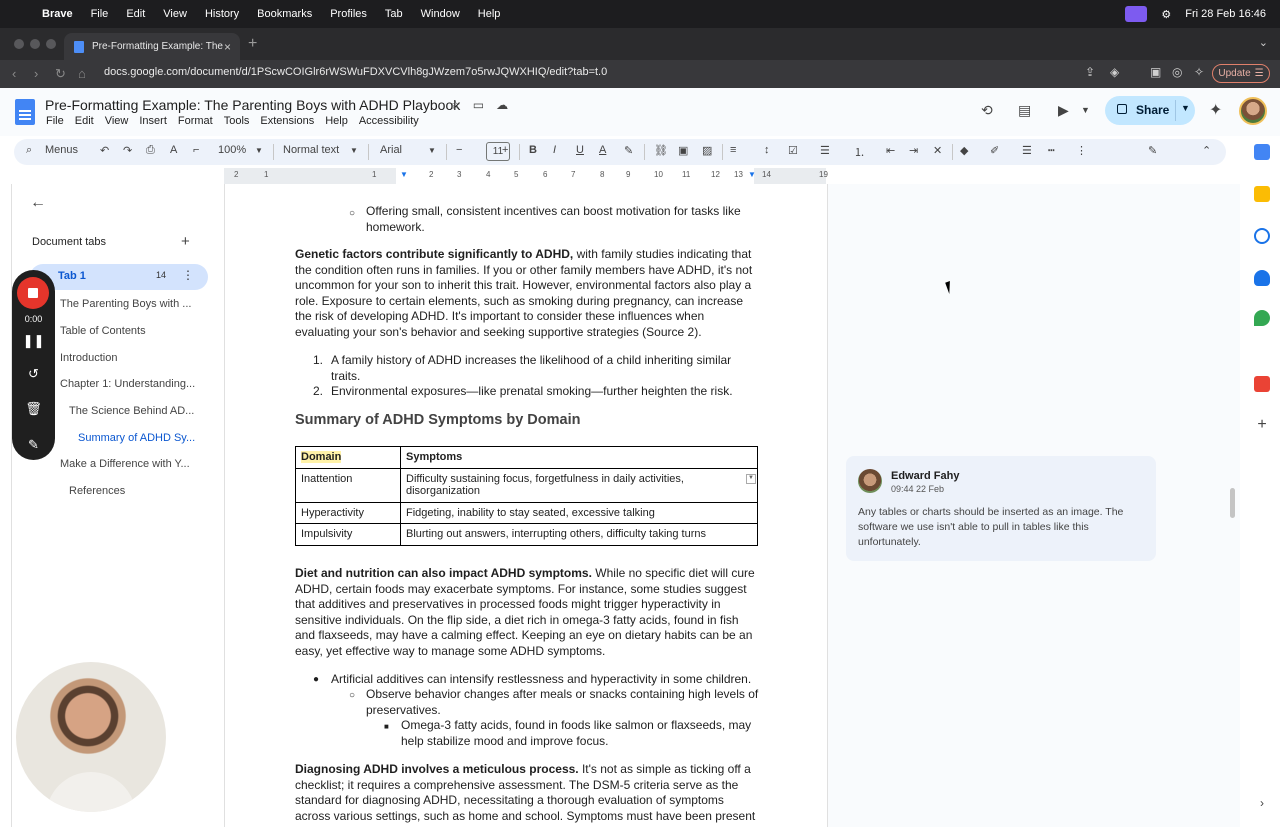  Describe the element at coordinates (455, 105) in the screenshot. I see `star-icon: ☆` at that location.